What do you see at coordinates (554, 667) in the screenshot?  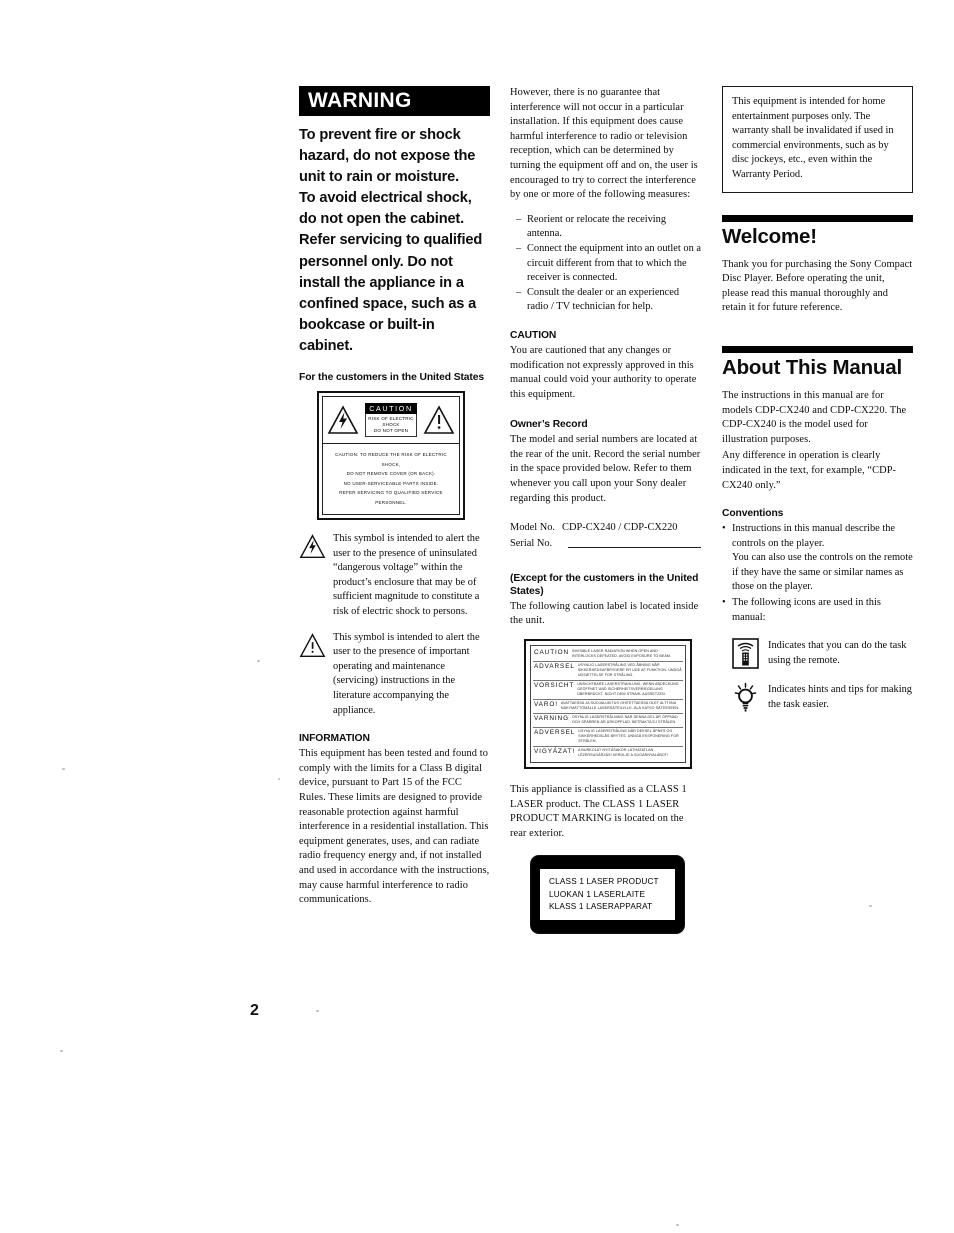 I see `laser-lang: ADVARSEL` at bounding box center [554, 667].